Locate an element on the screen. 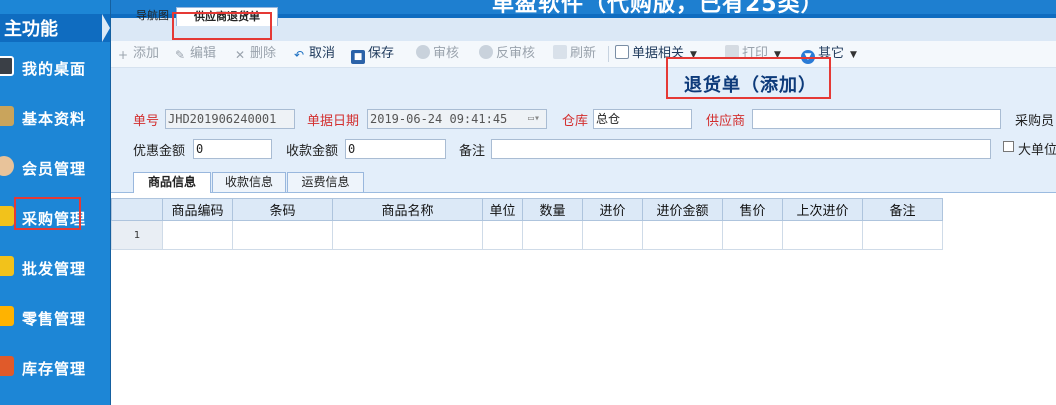  goods-table: 商品编码 条码 商品名称 单位 数量 进价 进价金额 售价 上次进价 备注 1 is located at coordinates (527, 224).